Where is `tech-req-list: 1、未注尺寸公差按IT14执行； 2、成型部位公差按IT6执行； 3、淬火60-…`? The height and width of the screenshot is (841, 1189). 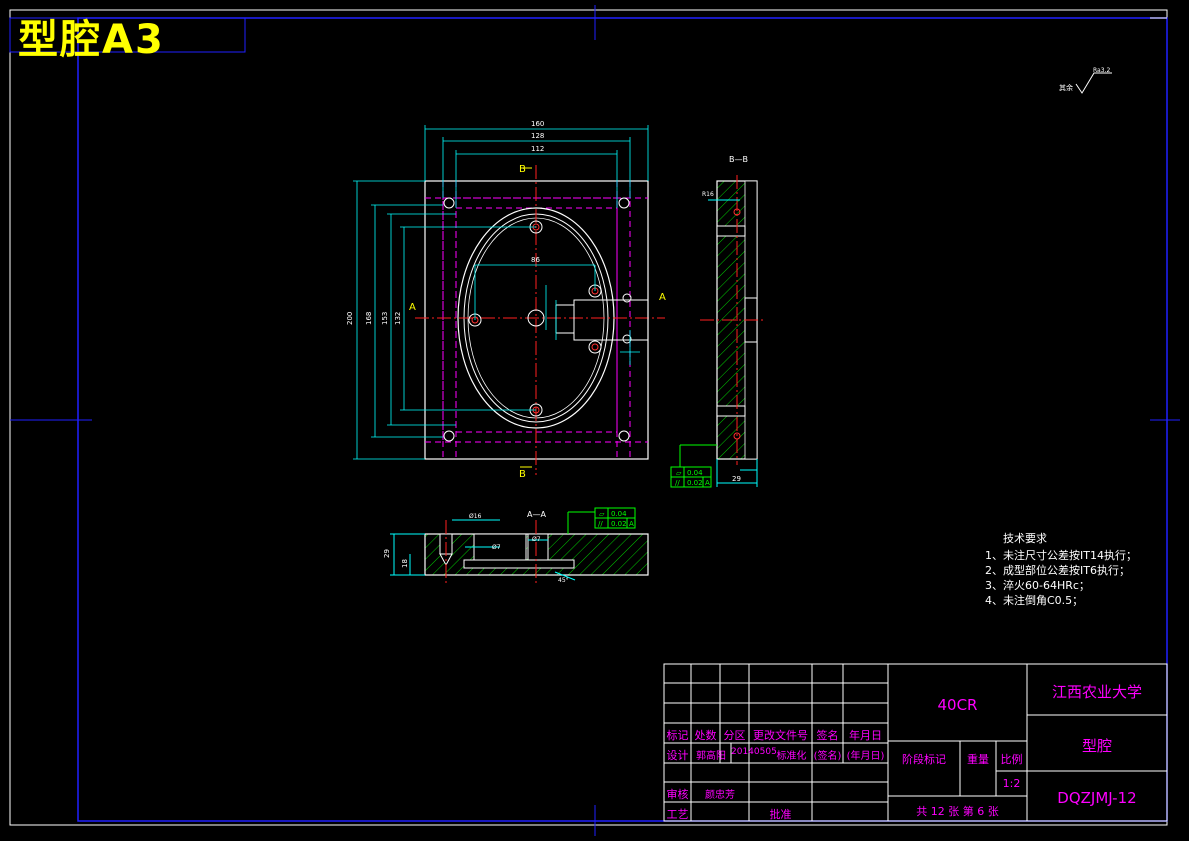 tech-req-list: 1、未注尺寸公差按IT14执行； 2、成型部位公差按IT6执行； 3、淬火60-… is located at coordinates (1061, 578).